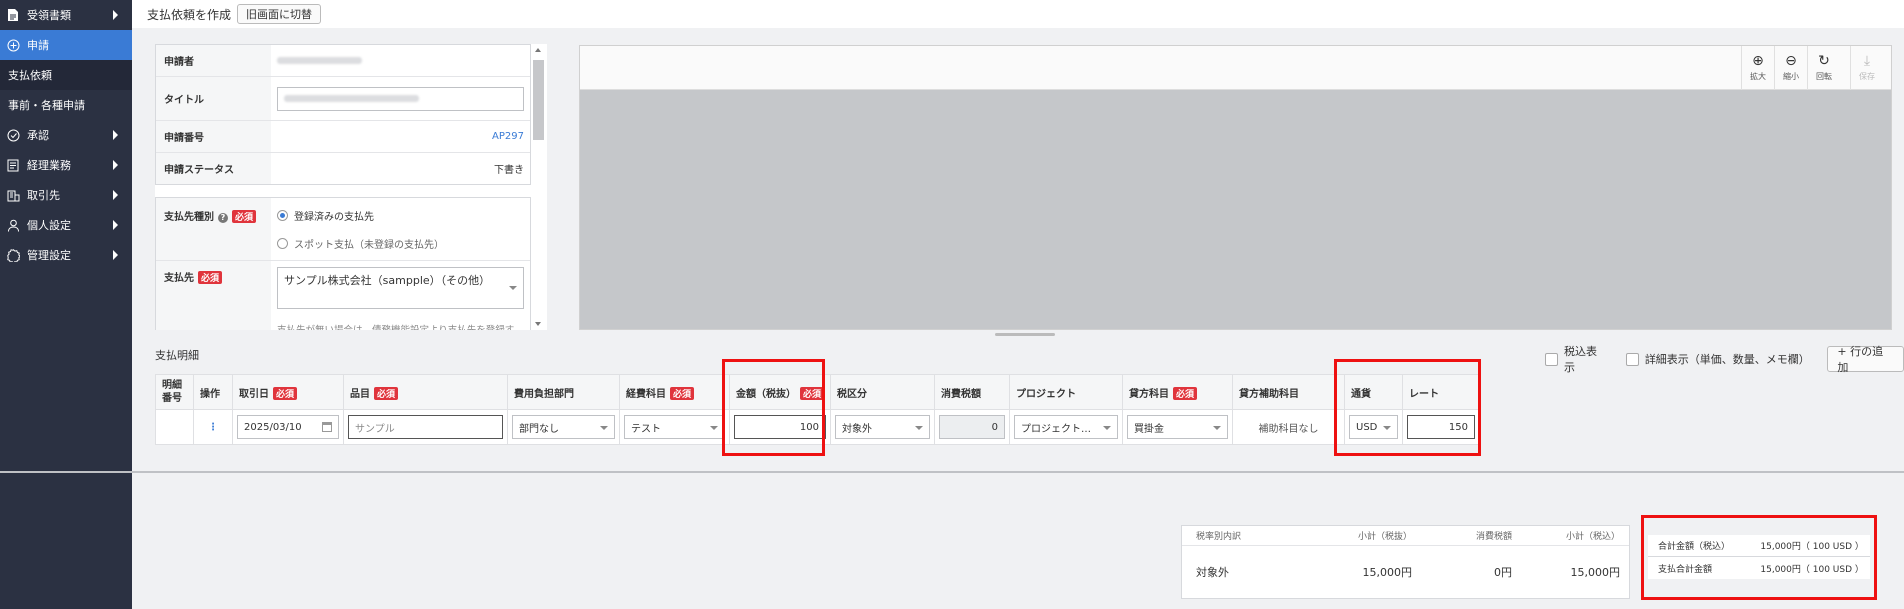  Describe the element at coordinates (174, 427) in the screenshot. I see `line-number-cell` at that location.